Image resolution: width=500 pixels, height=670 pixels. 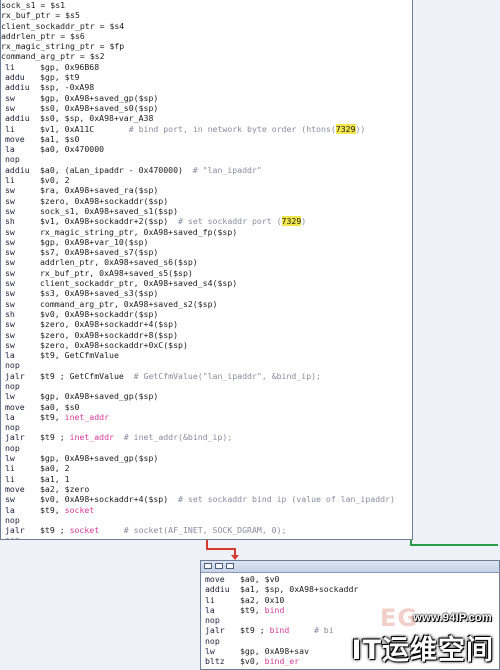 What do you see at coordinates (206, 293) in the screenshot?
I see `code-line: sw $s3, 0xA98+saved_s3($sp)` at bounding box center [206, 293].